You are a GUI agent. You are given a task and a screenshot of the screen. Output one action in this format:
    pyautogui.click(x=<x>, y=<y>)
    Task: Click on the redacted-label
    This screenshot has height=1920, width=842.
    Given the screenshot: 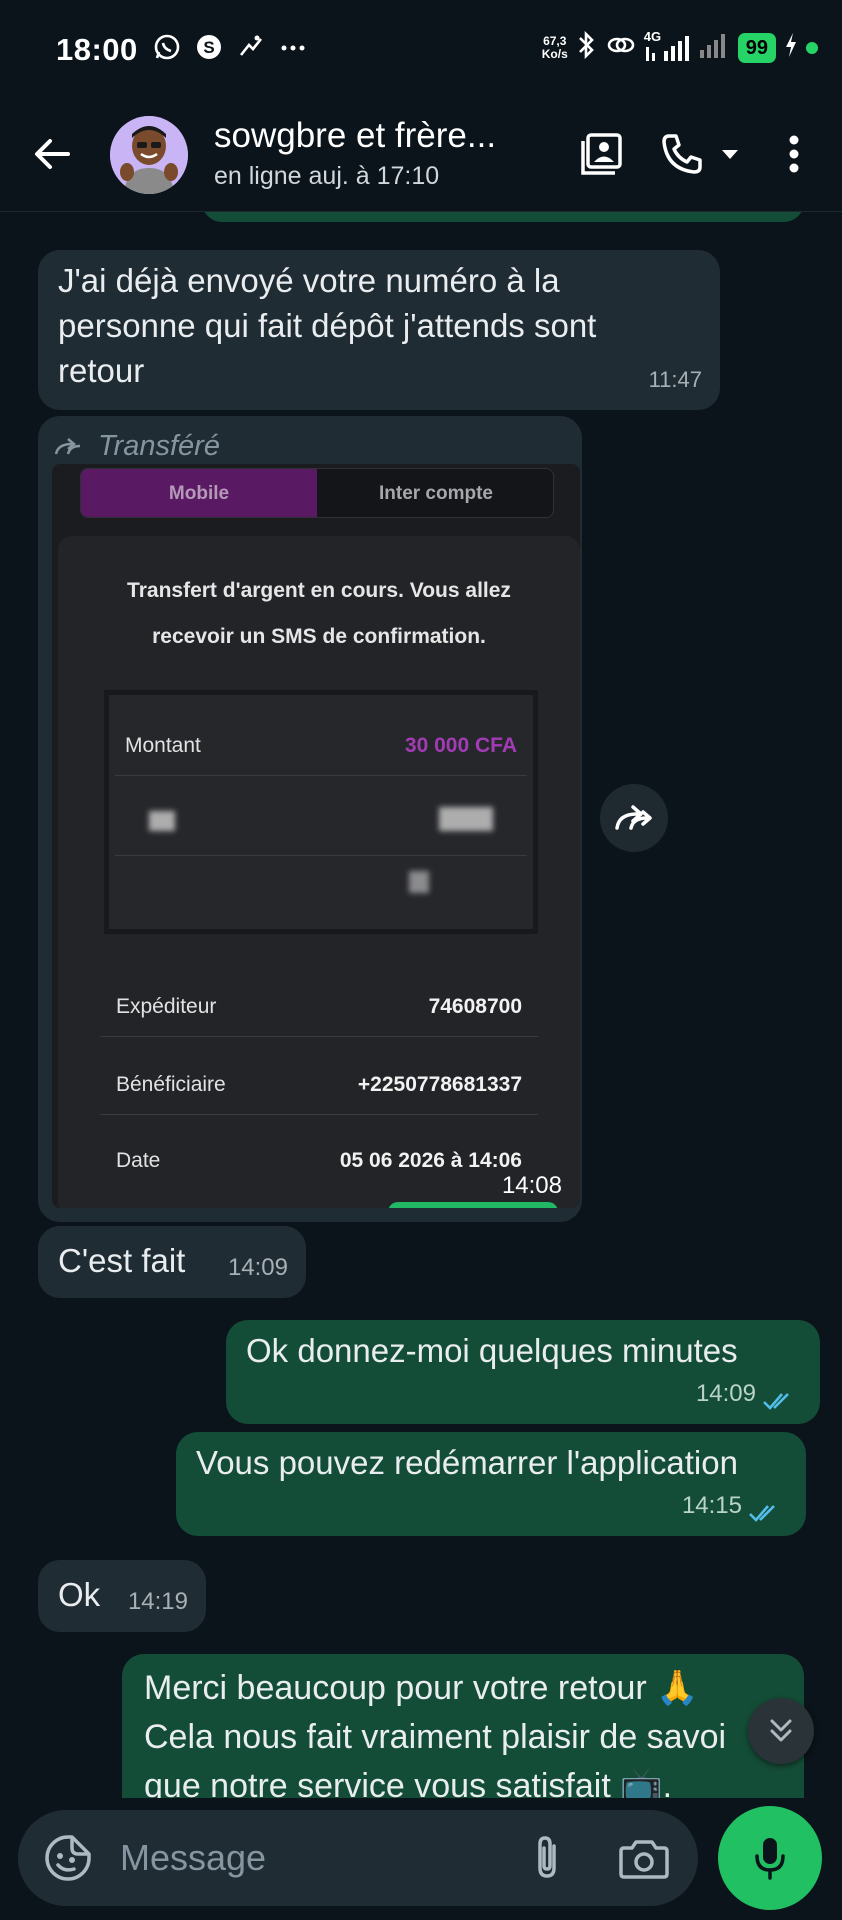 What is the action you would take?
    pyautogui.click(x=162, y=821)
    